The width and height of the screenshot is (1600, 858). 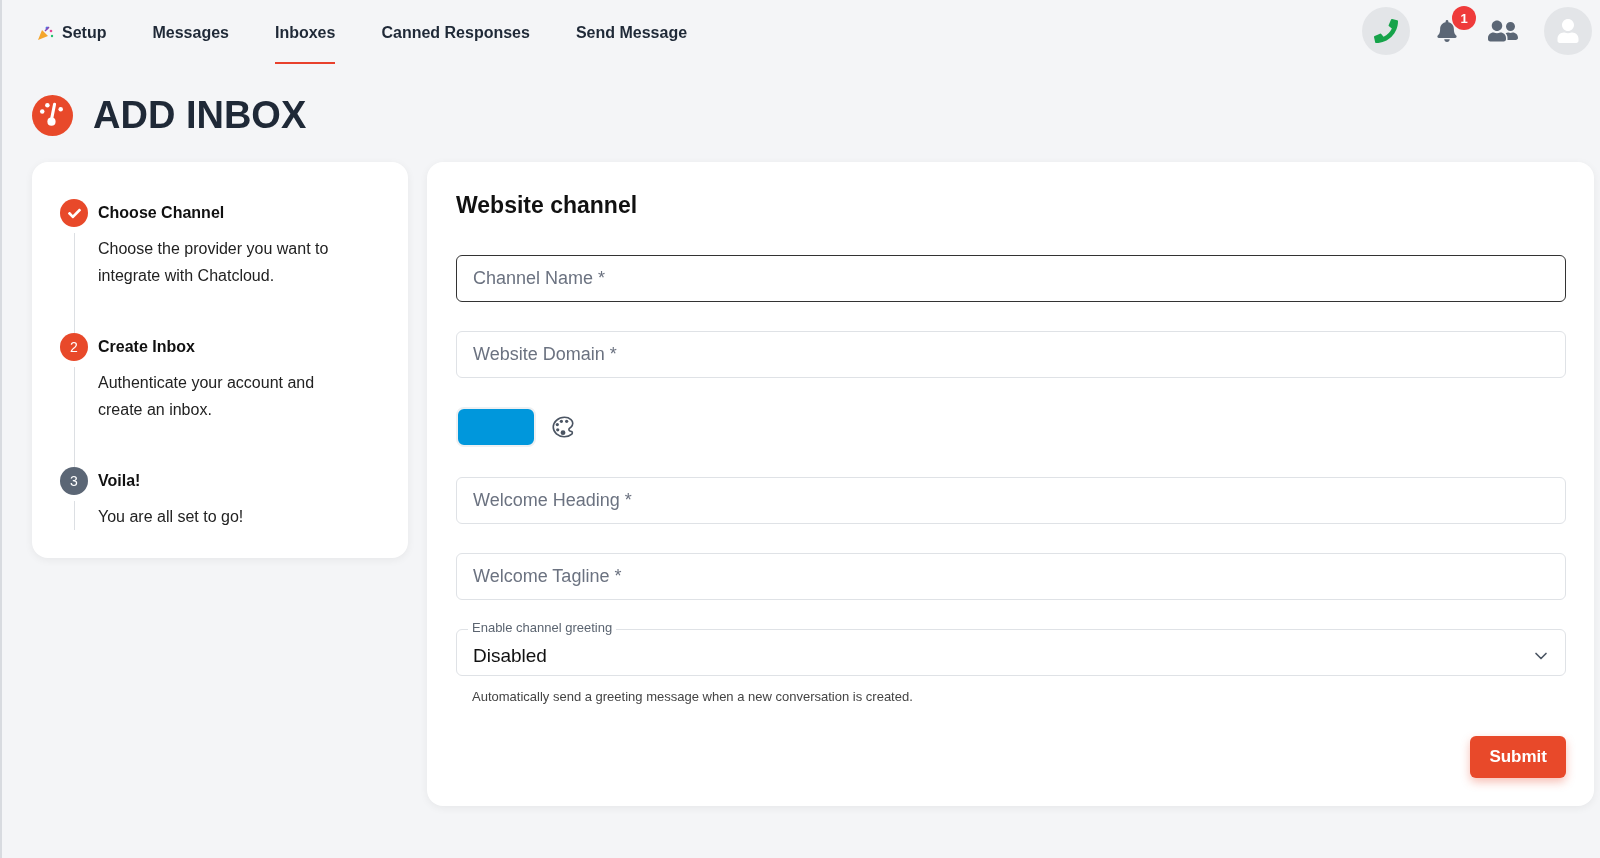 I want to click on step-description: You are all set to go!, so click(x=171, y=517).